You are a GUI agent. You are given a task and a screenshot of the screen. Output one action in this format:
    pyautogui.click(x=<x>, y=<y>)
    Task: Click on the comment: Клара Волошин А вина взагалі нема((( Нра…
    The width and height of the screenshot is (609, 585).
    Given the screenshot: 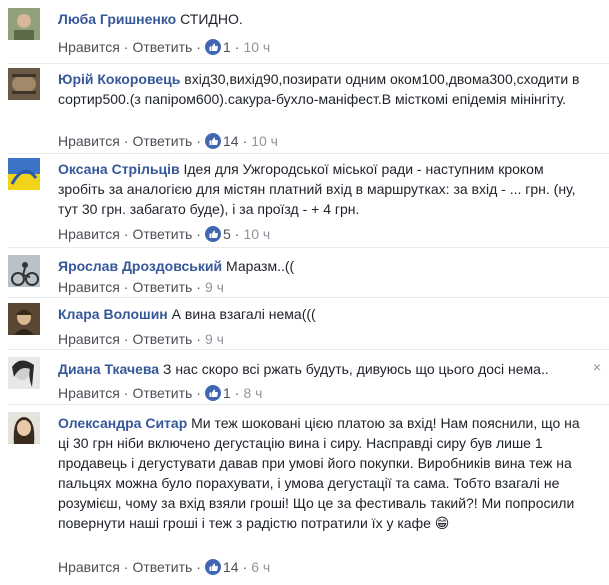 What is the action you would take?
    pyautogui.click(x=304, y=324)
    